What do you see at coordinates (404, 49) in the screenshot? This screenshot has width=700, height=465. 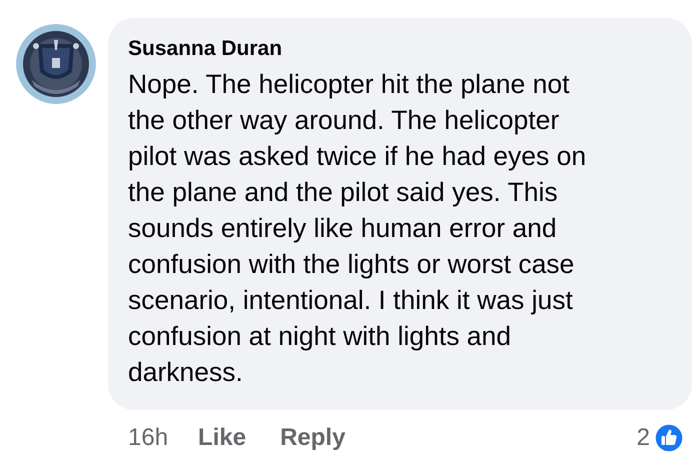 I see `author-name: Susanna Duran` at bounding box center [404, 49].